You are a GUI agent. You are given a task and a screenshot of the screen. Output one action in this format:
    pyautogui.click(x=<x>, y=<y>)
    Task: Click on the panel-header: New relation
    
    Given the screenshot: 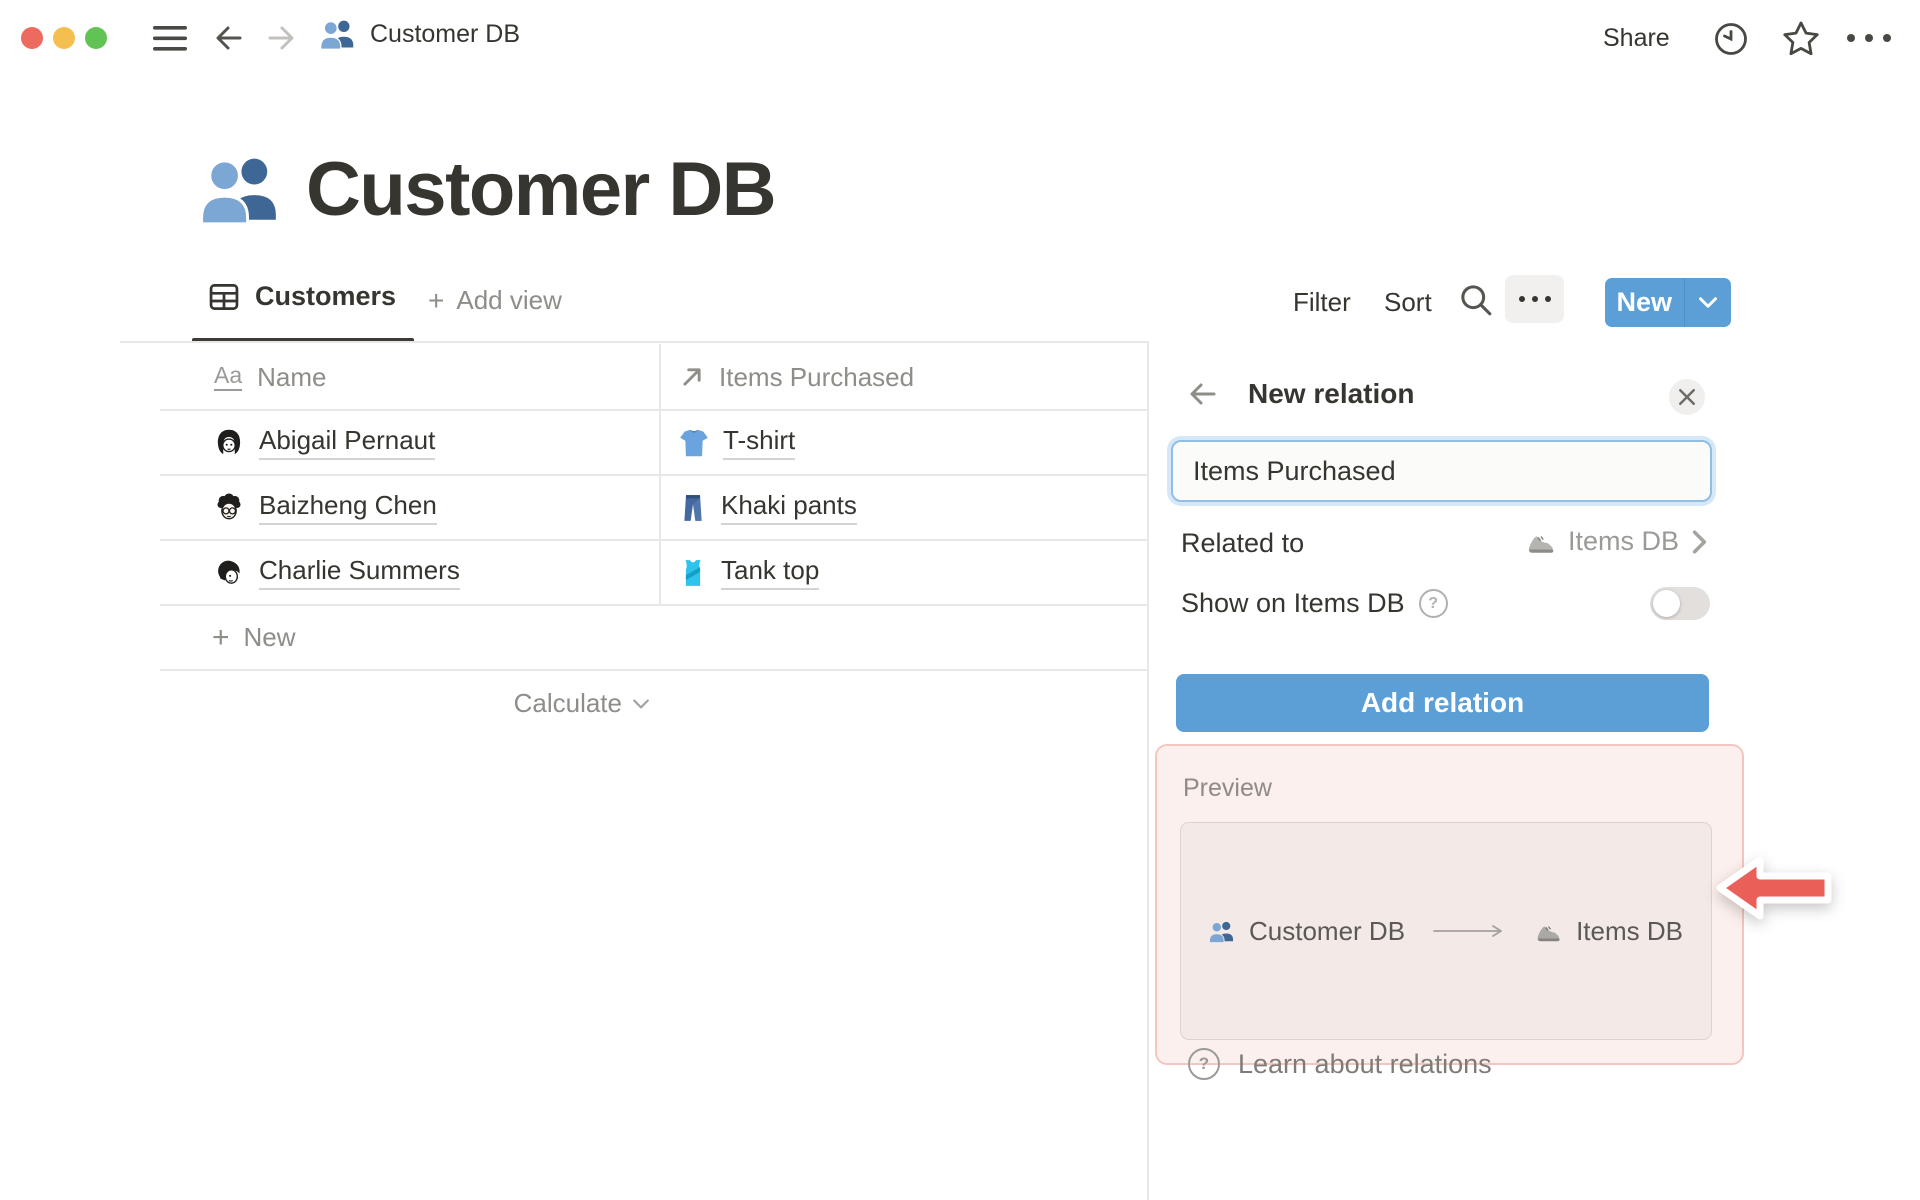 What is the action you would take?
    pyautogui.click(x=1300, y=394)
    